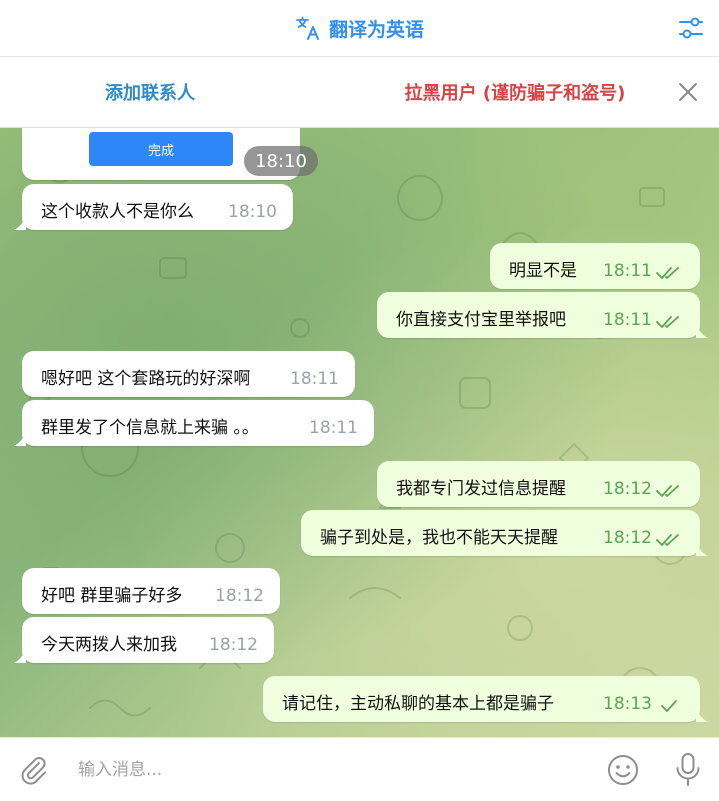 The image size is (719, 801). What do you see at coordinates (623, 770) in the screenshot?
I see `emoji-icon` at bounding box center [623, 770].